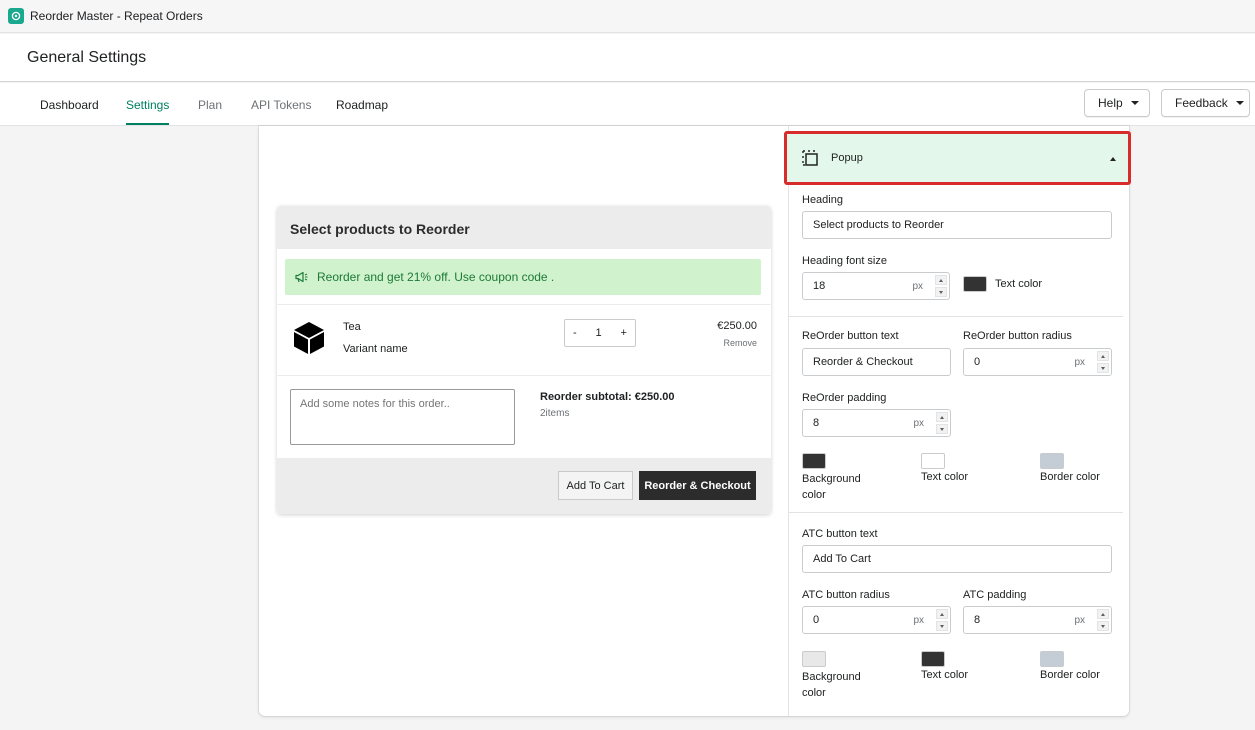 The width and height of the screenshot is (1255, 730). I want to click on popup-icon, so click(810, 158).